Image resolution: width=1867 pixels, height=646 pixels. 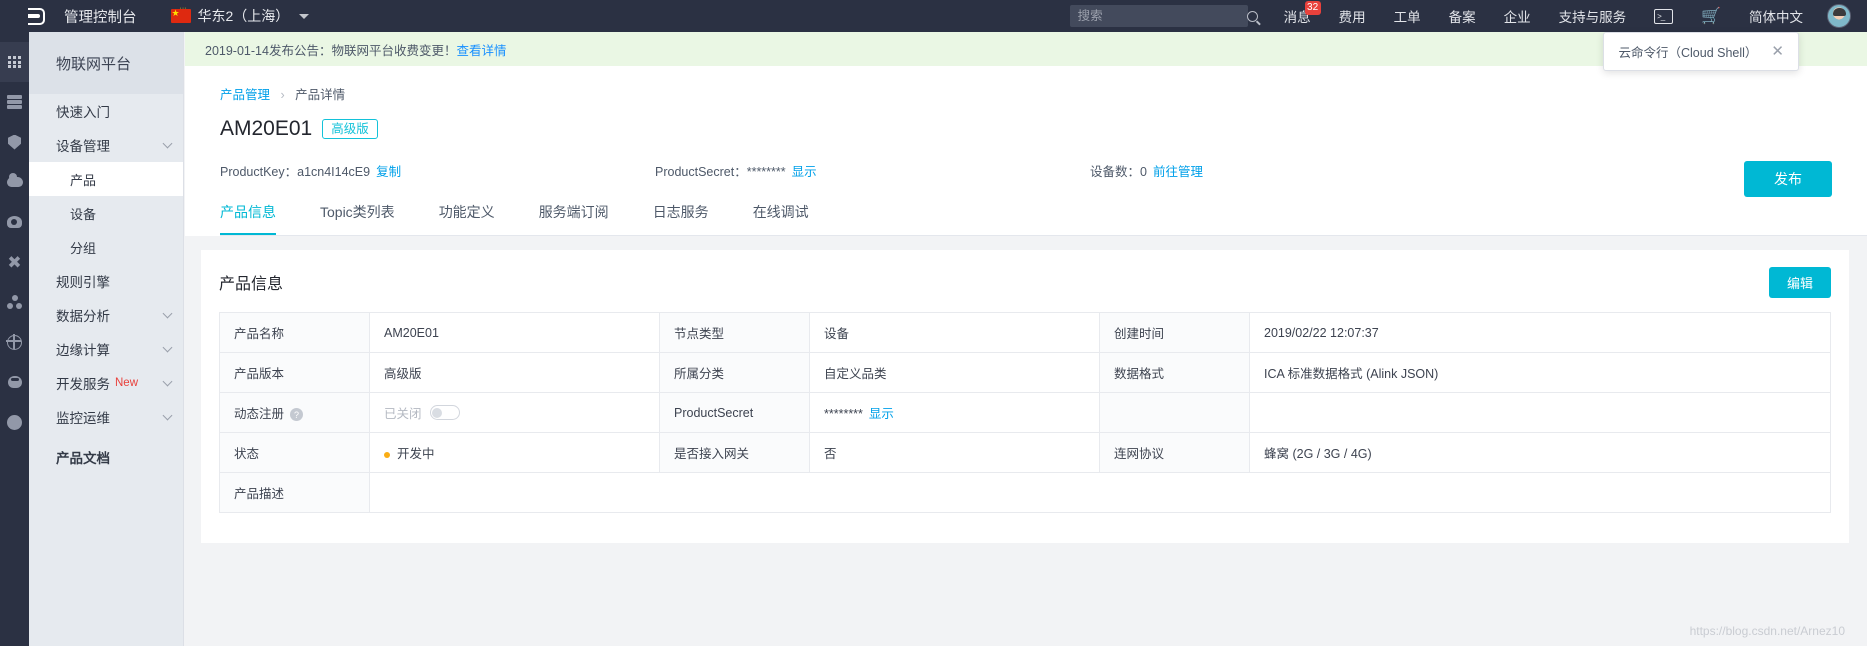 What do you see at coordinates (1462, 16) in the screenshot?
I see `nav-icp: 备案` at bounding box center [1462, 16].